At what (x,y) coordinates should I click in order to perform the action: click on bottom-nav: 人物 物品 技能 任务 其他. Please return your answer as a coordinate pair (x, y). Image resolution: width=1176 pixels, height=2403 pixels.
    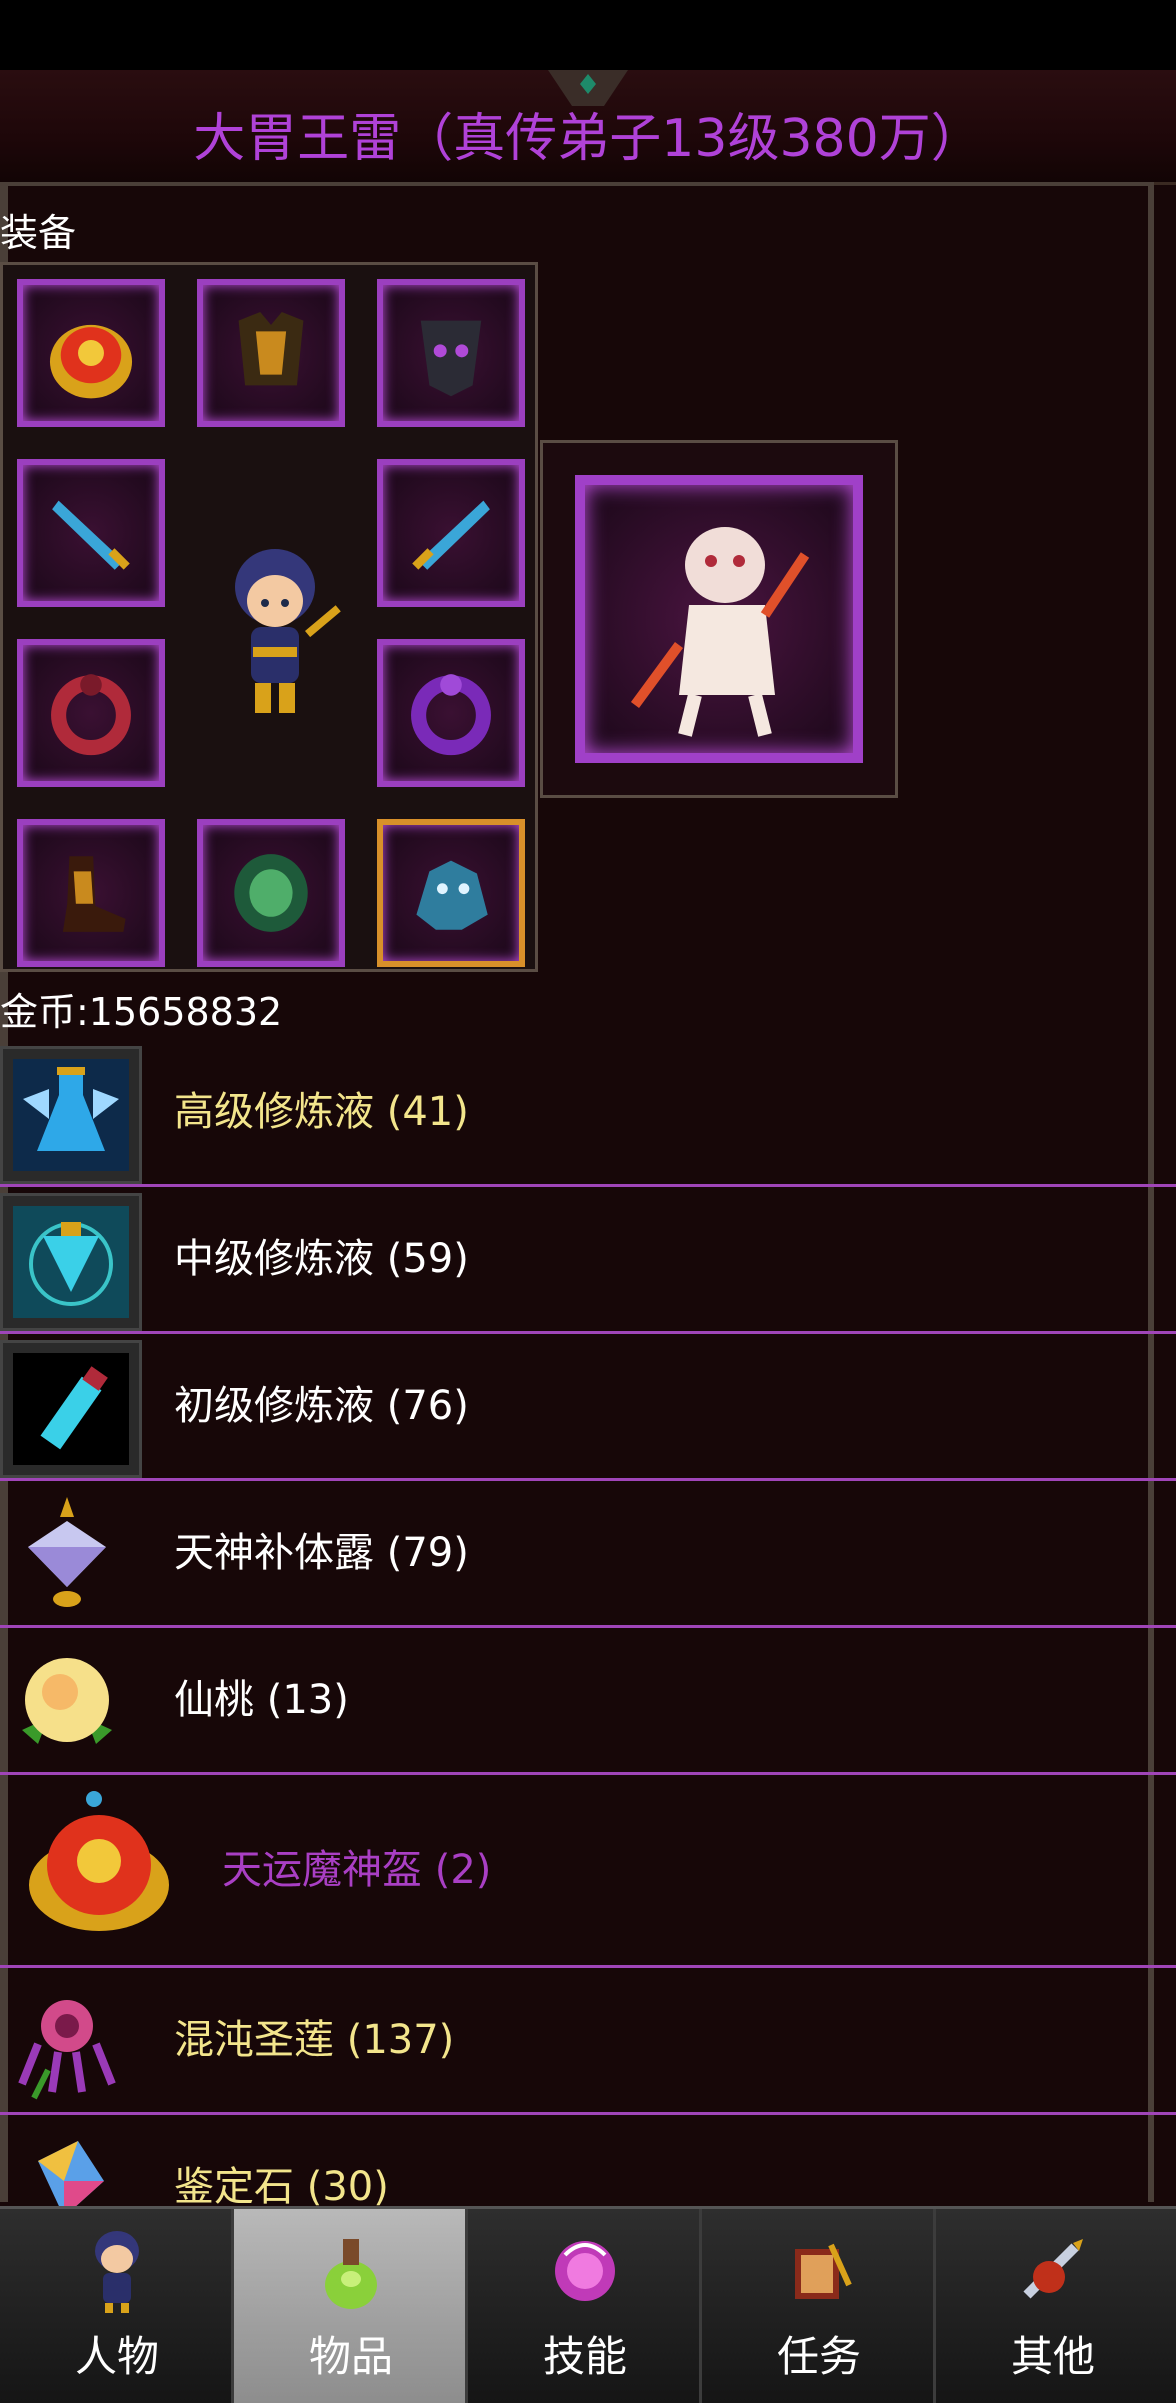
    Looking at the image, I should click on (588, 2304).